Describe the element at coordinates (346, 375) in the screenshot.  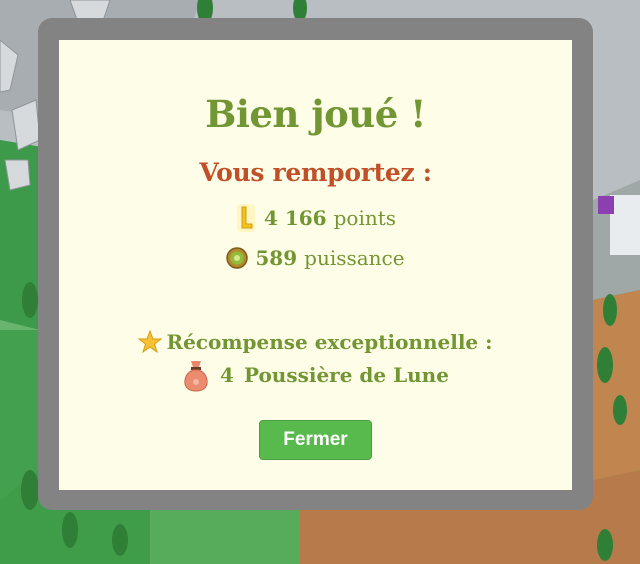
I see `moon-dust-label: Poussière de Lune` at that location.